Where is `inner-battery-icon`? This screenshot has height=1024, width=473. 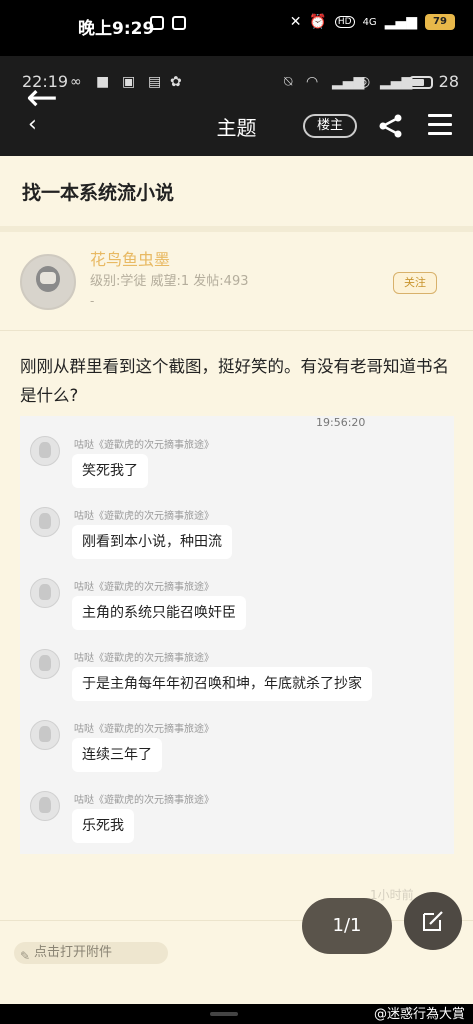 inner-battery-icon is located at coordinates (421, 82).